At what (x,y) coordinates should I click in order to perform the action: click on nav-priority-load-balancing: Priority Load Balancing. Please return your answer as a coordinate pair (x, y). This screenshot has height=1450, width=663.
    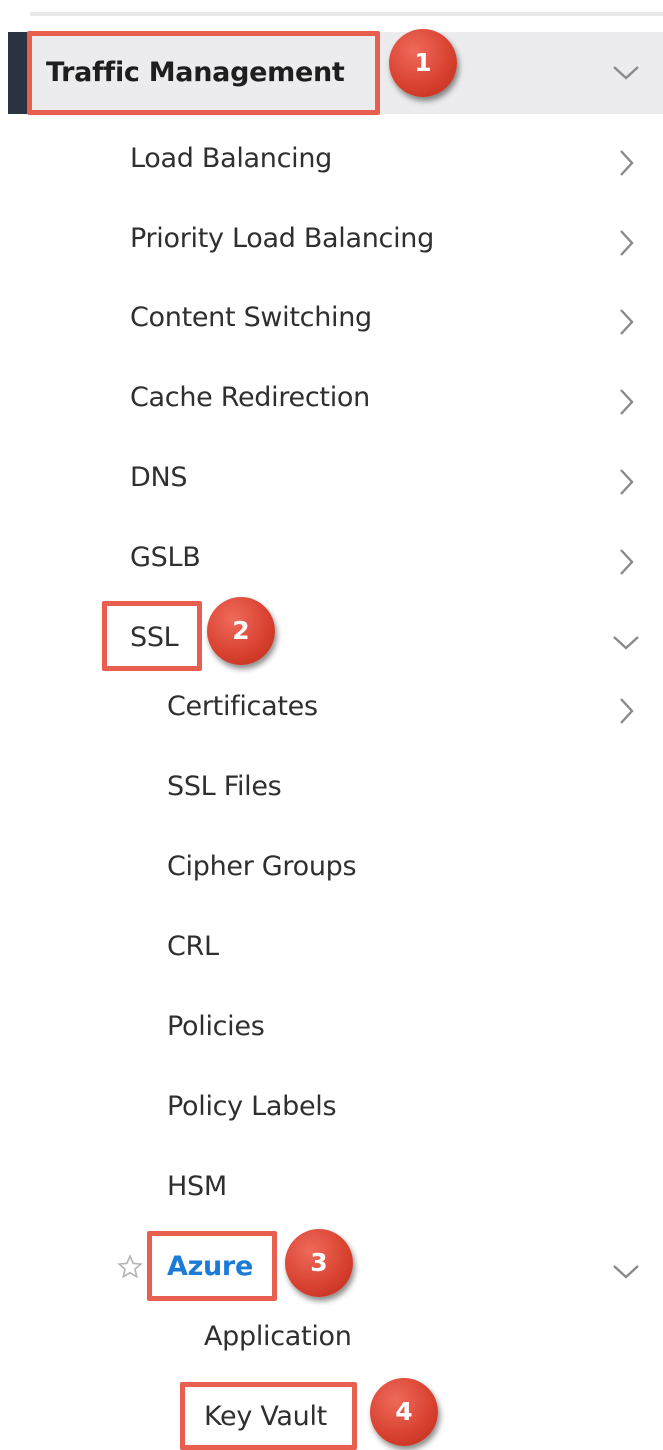
    Looking at the image, I should click on (282, 239).